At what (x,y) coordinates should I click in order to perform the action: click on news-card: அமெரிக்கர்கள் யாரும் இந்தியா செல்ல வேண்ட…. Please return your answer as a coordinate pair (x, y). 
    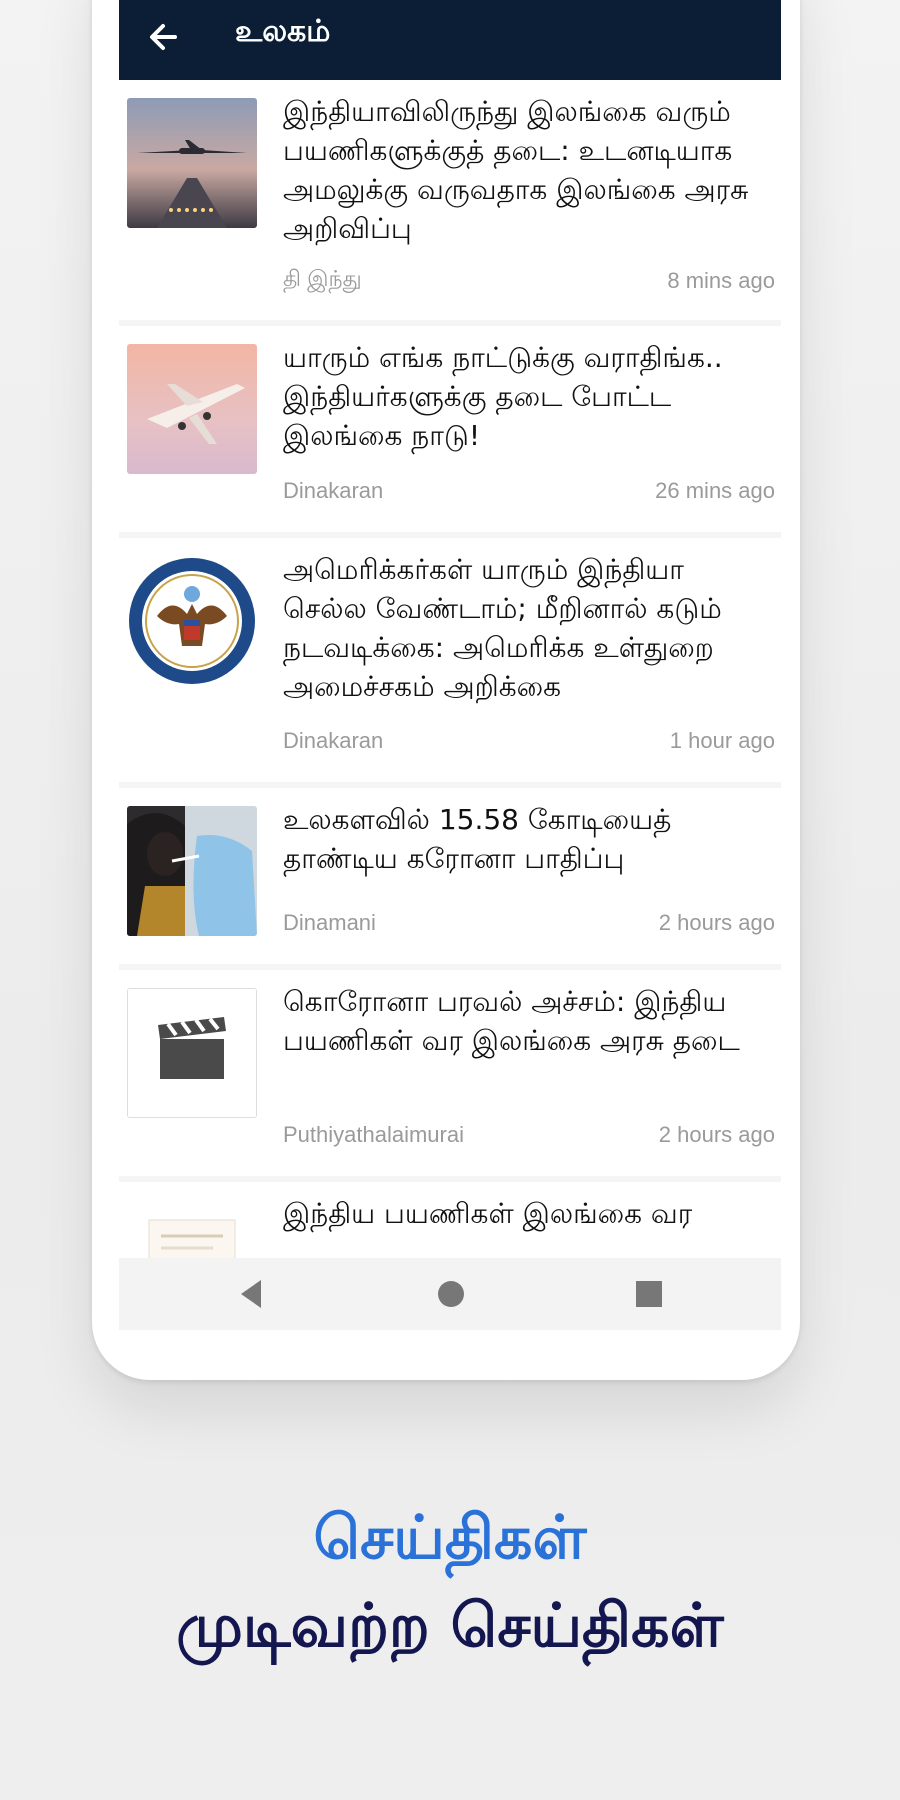
    Looking at the image, I should click on (450, 660).